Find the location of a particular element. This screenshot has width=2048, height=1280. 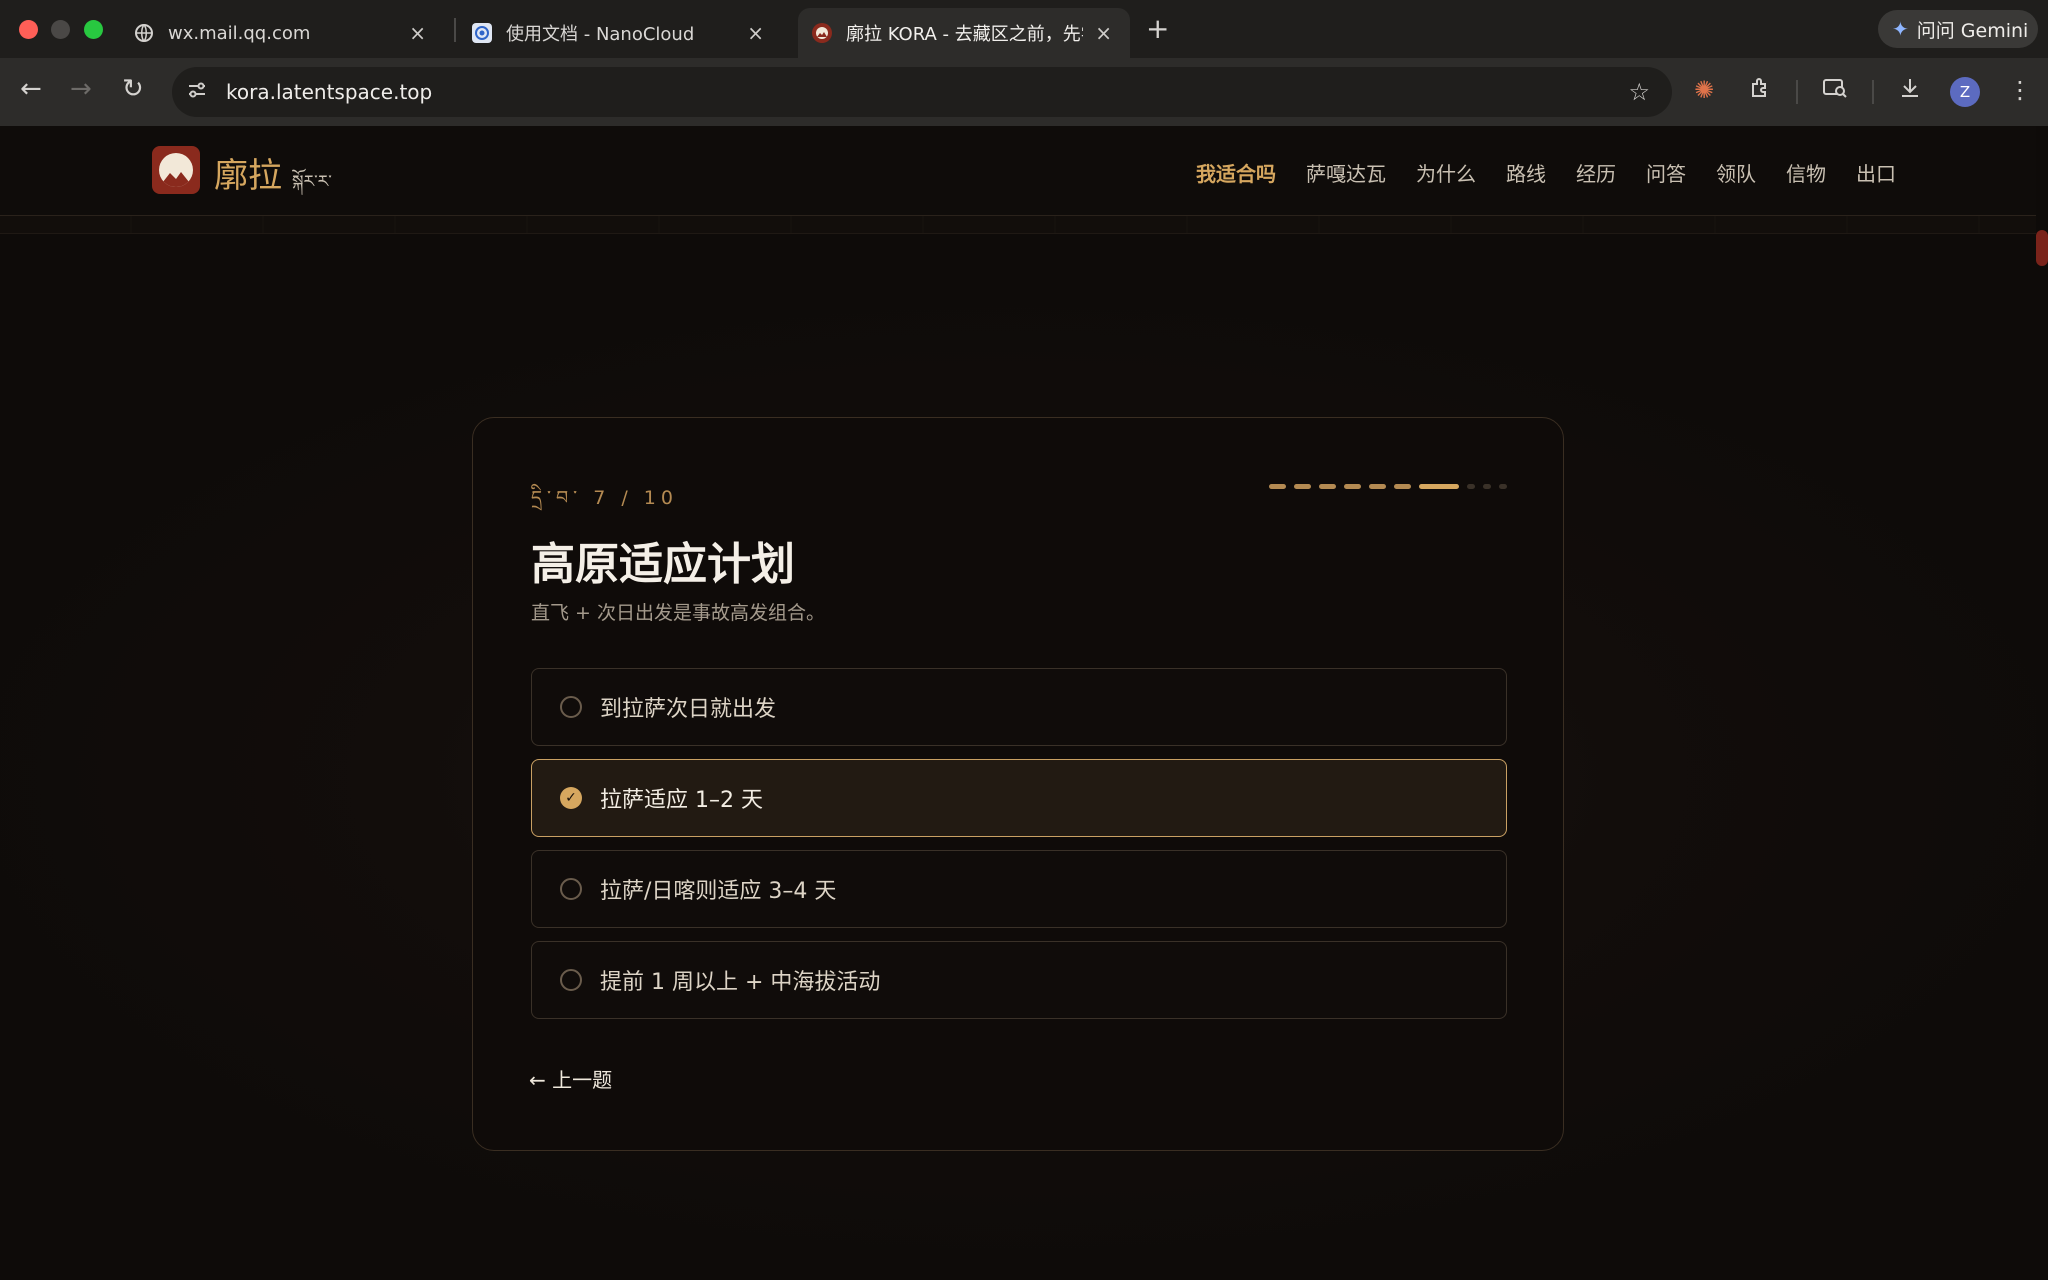

maximize-window-button is located at coordinates (93, 29).